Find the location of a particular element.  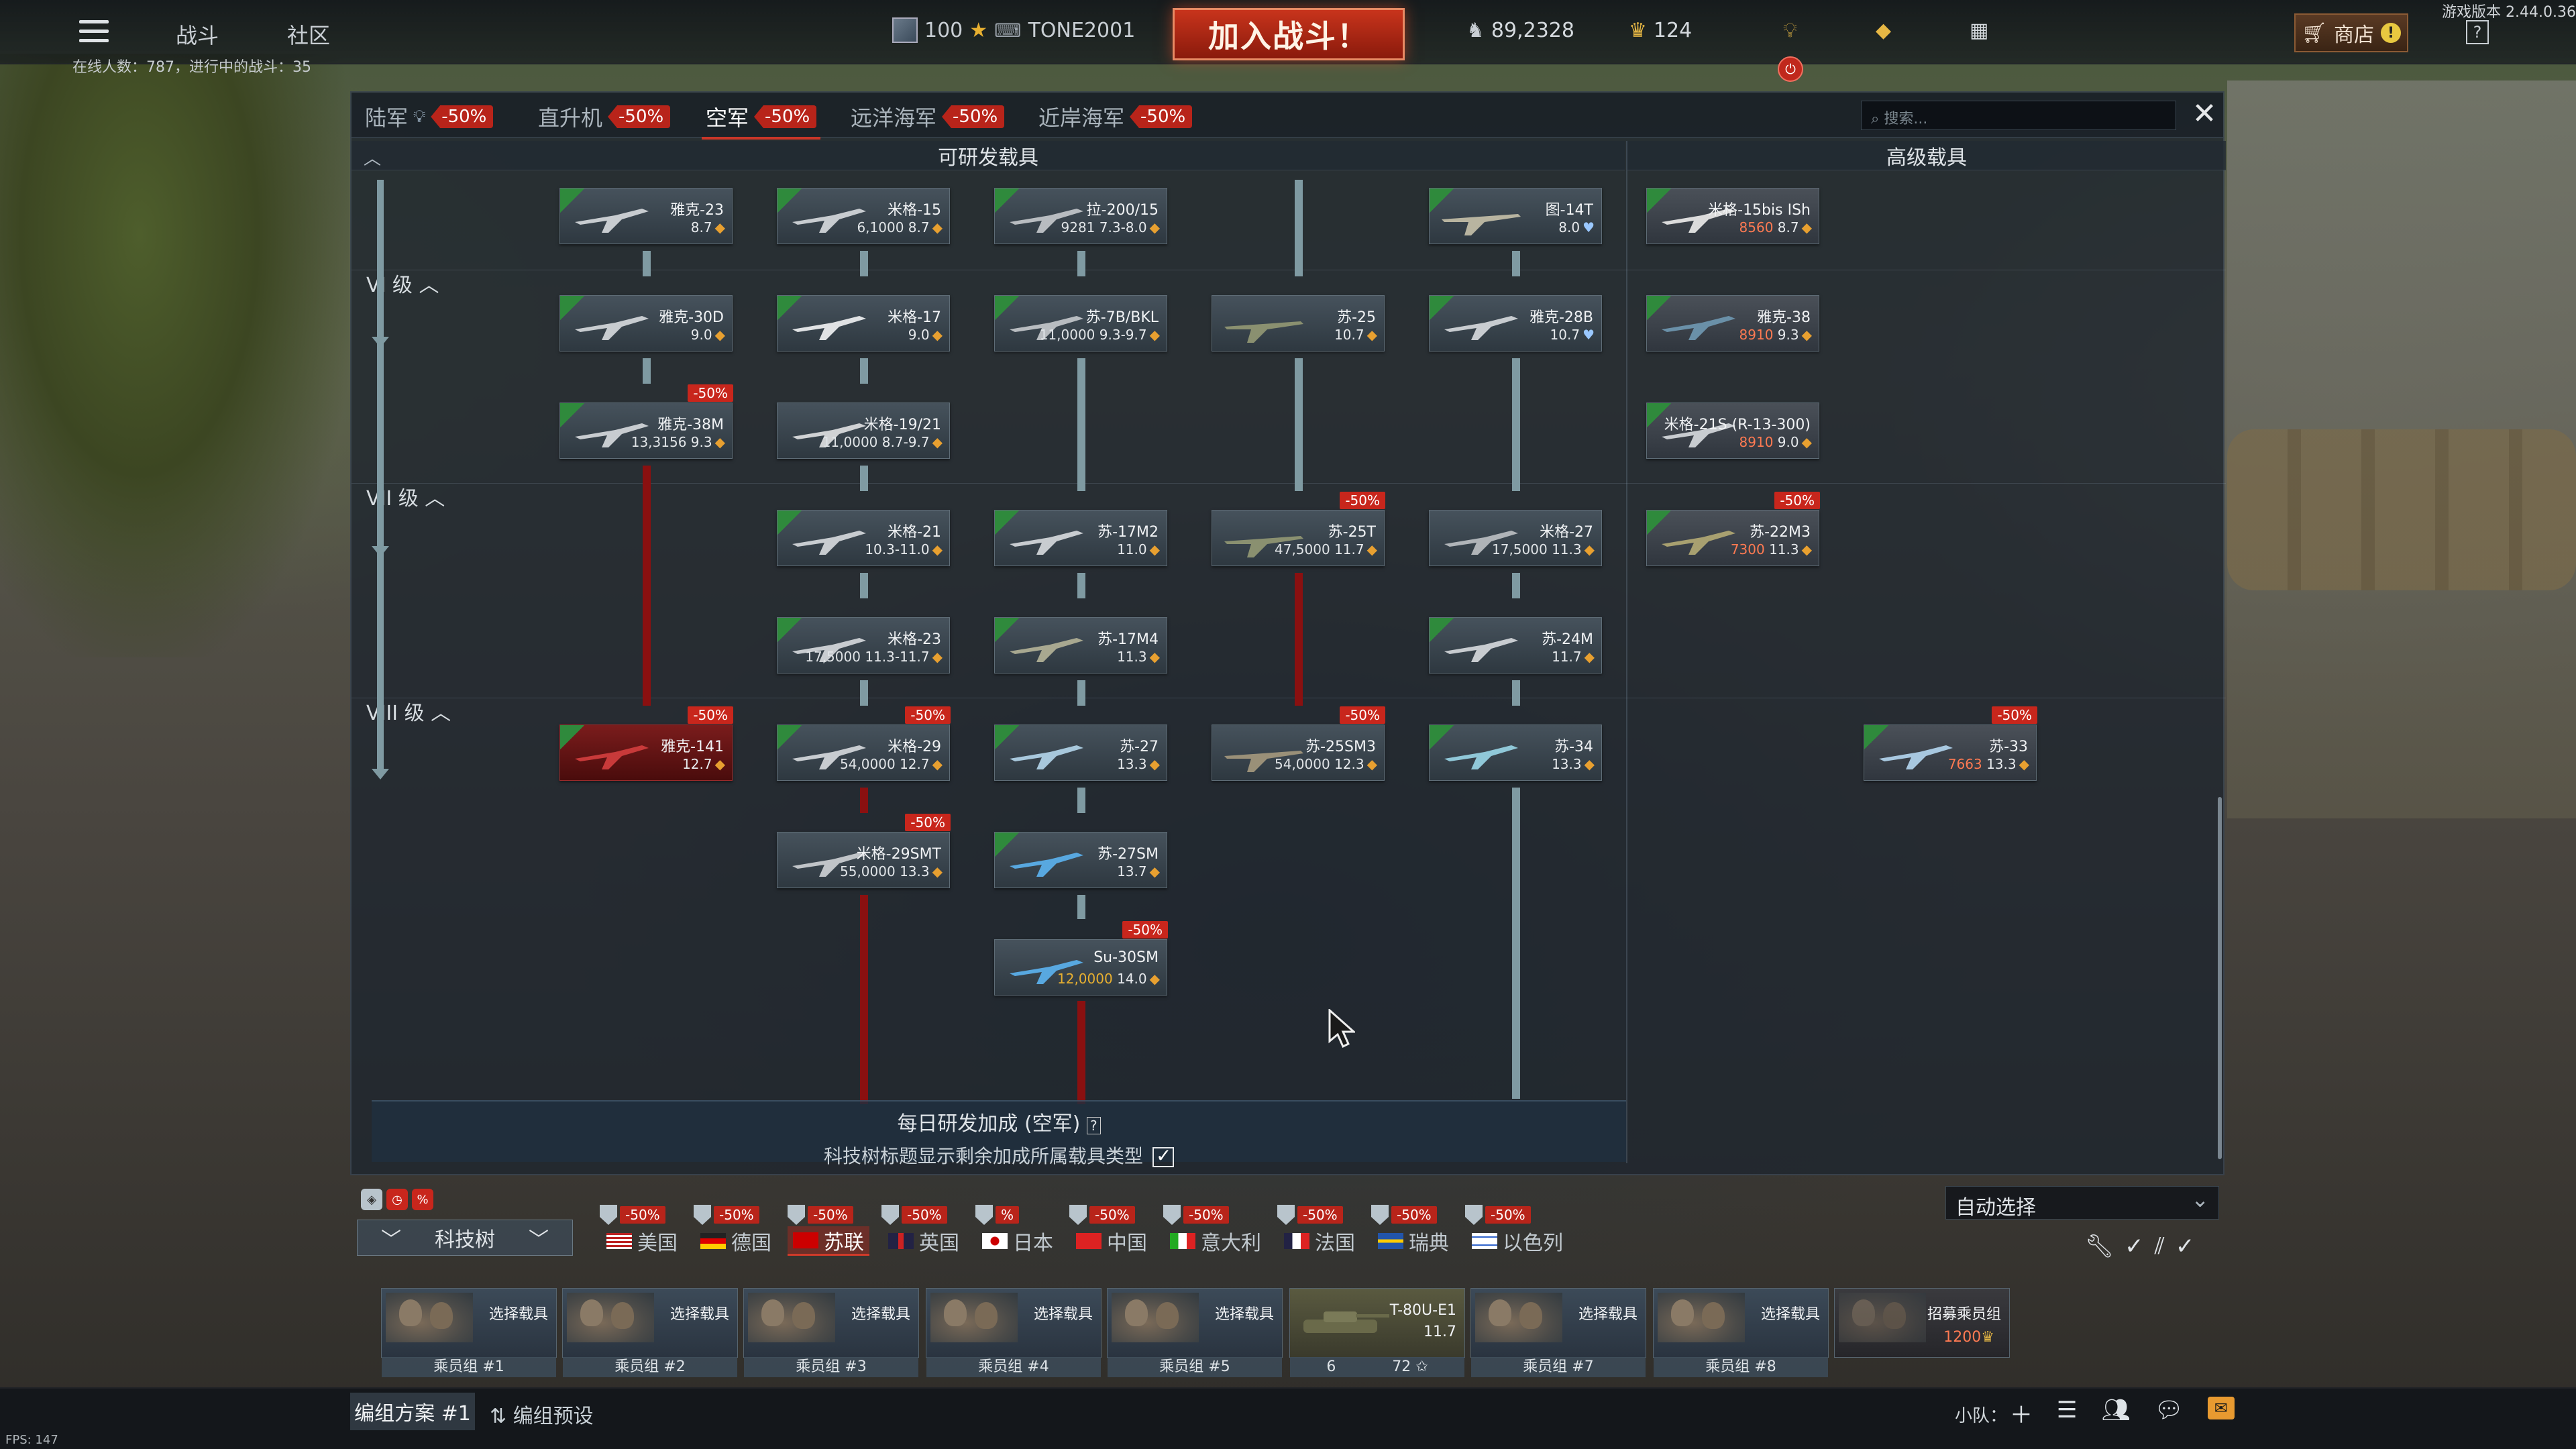

online-count: 在线人数：787，进行中的战斗：35 is located at coordinates (191, 67).